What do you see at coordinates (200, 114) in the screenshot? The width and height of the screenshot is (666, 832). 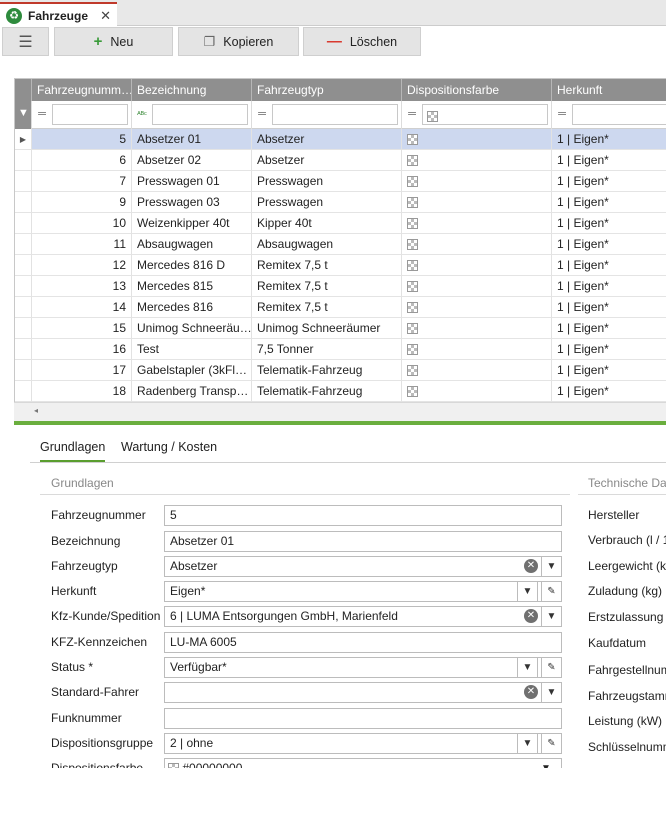 I see `filter-input-bezeichnung` at bounding box center [200, 114].